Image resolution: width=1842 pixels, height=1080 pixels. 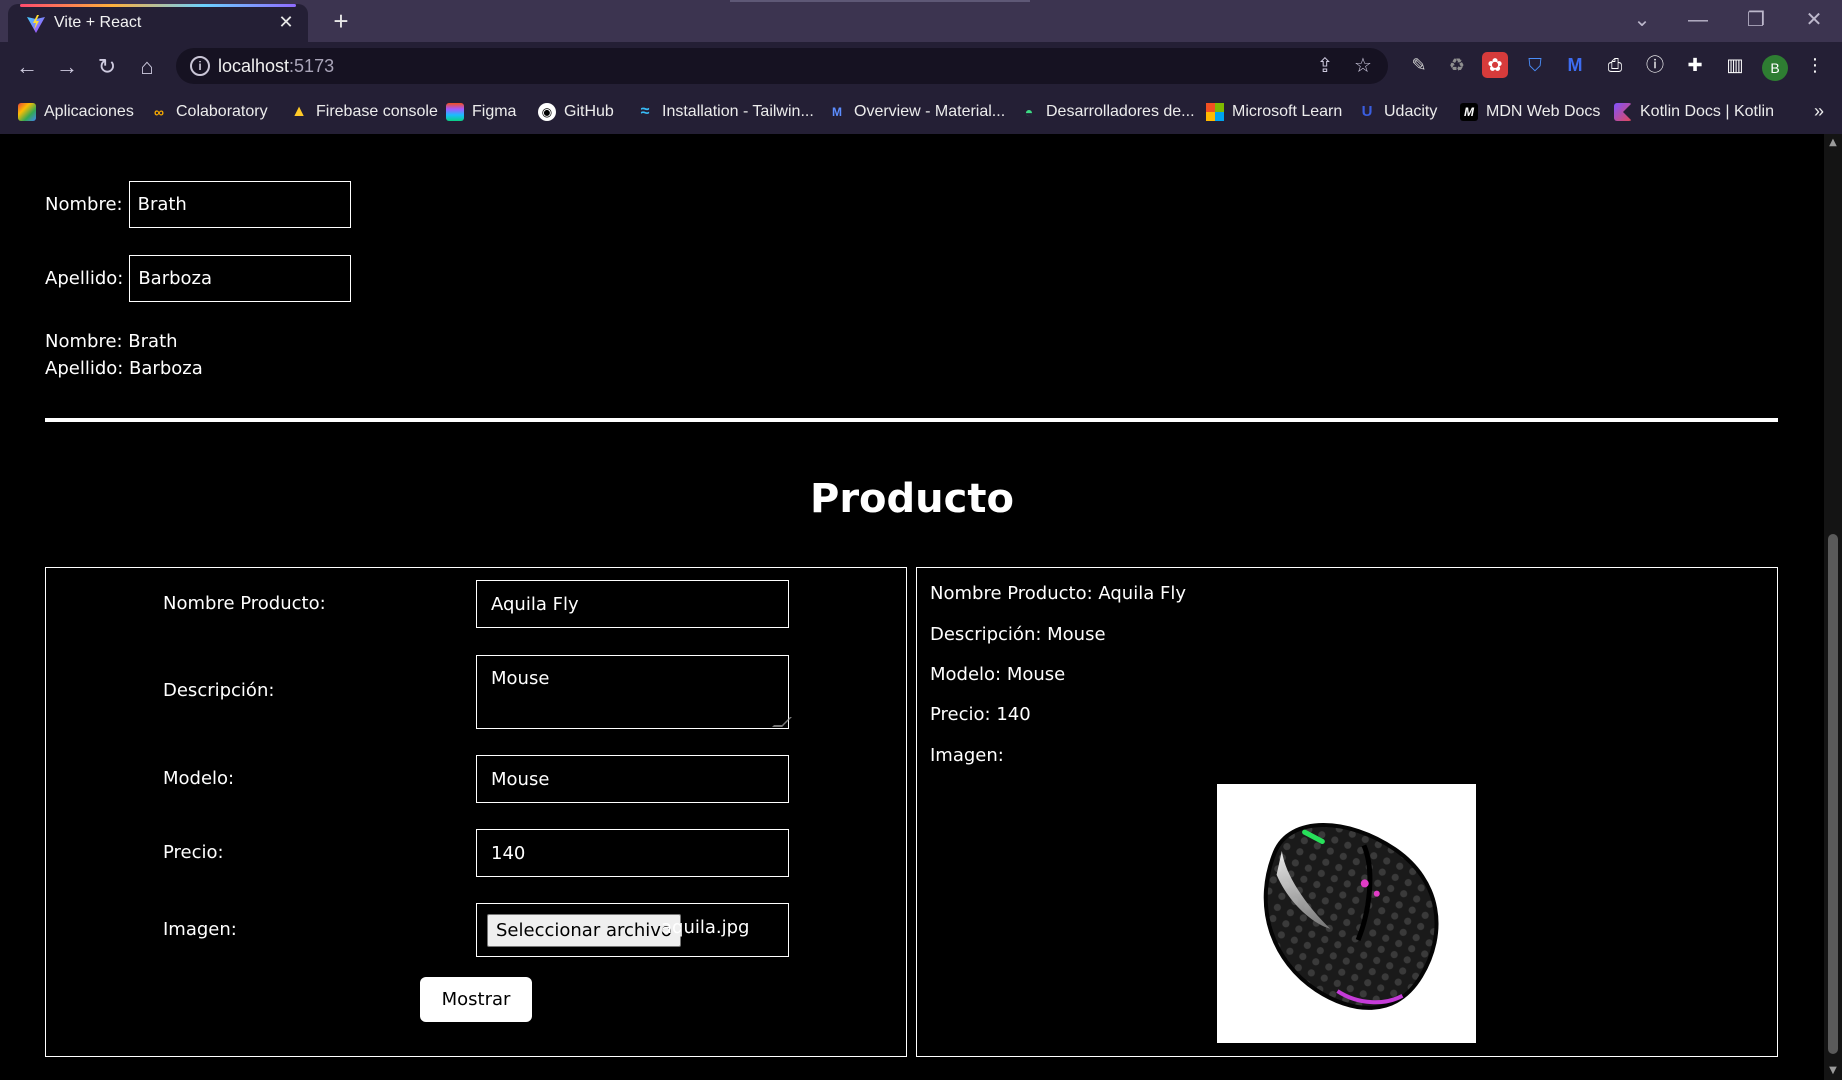 What do you see at coordinates (84, 204) in the screenshot?
I see `nombre-label: Nombre:` at bounding box center [84, 204].